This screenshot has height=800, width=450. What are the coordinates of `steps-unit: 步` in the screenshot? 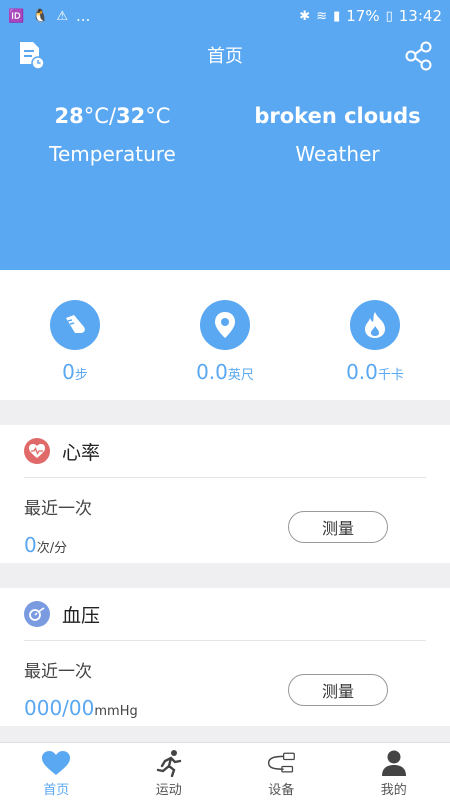 It's located at (81, 375).